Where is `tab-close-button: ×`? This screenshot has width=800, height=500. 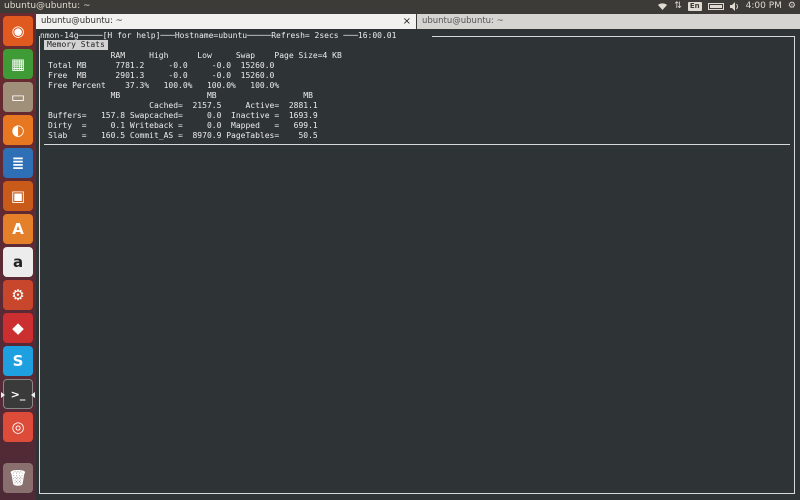
tab-close-button: × is located at coordinates (407, 21).